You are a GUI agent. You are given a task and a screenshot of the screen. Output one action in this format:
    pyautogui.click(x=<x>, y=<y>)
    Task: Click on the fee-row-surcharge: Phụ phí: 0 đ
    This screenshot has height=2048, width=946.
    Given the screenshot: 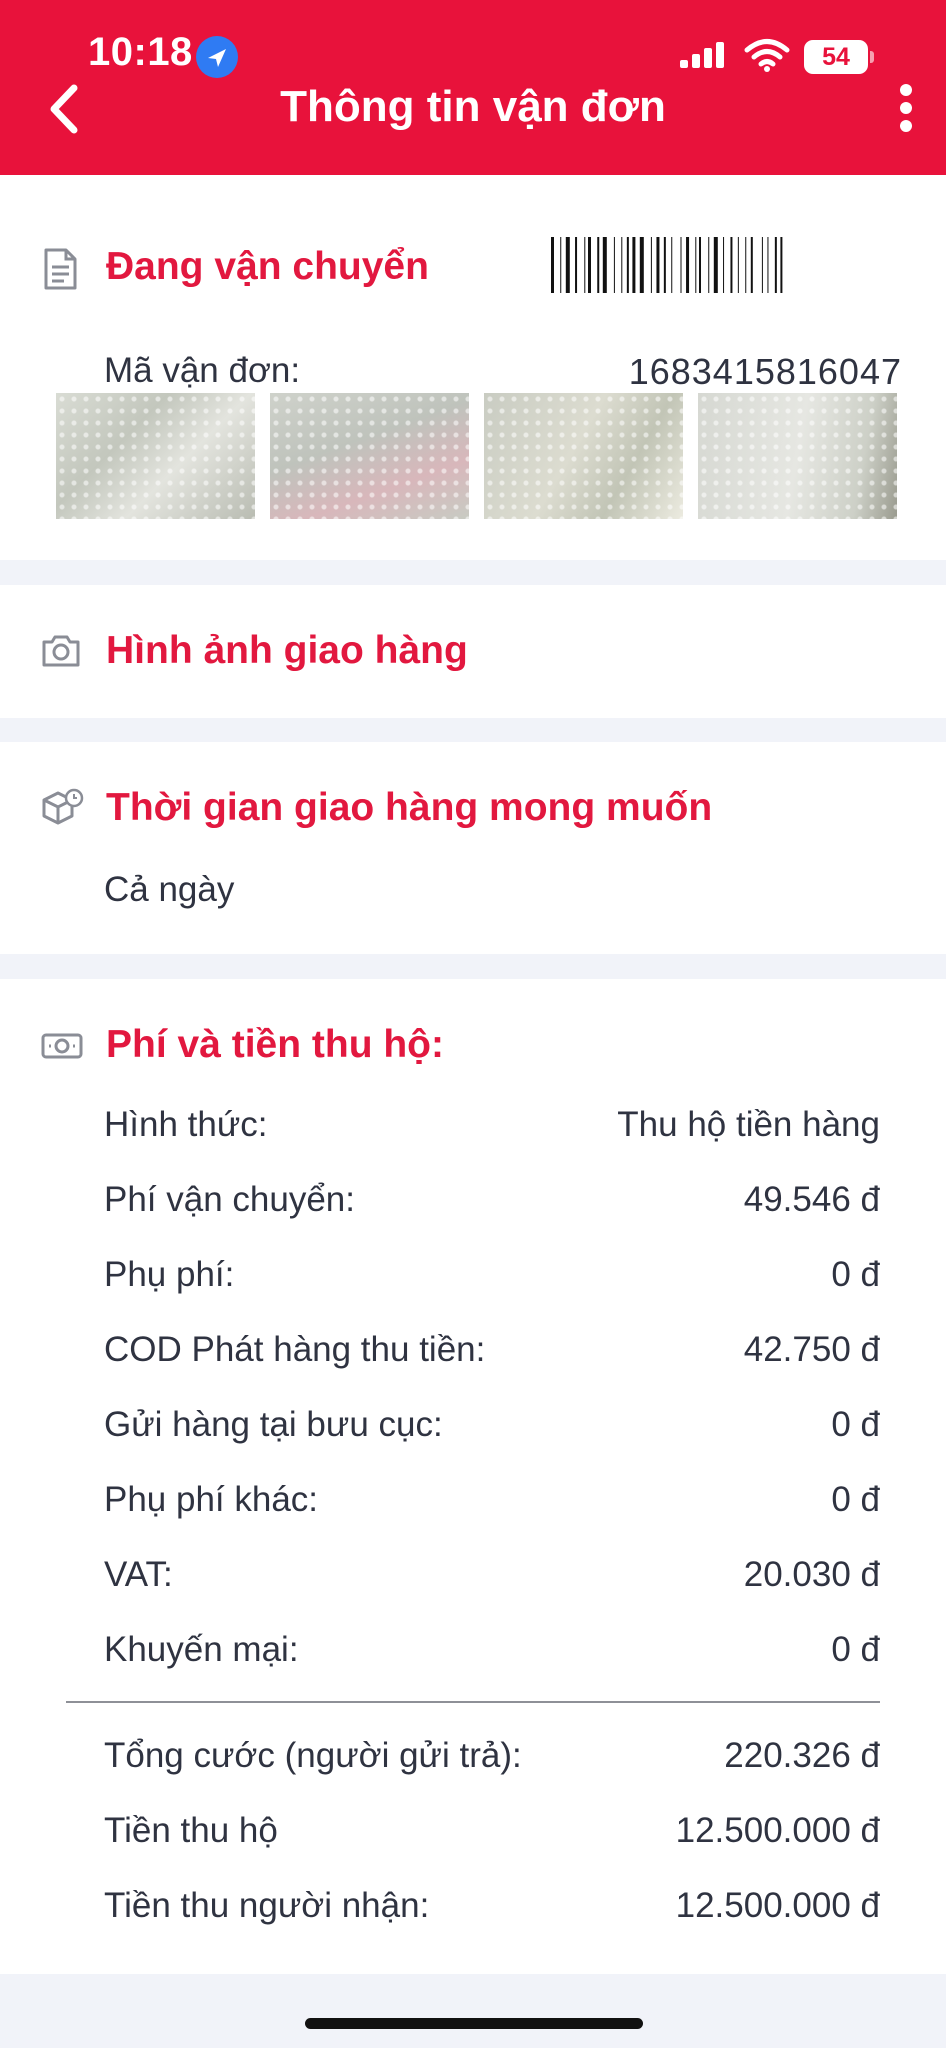 What is the action you would take?
    pyautogui.click(x=492, y=1279)
    